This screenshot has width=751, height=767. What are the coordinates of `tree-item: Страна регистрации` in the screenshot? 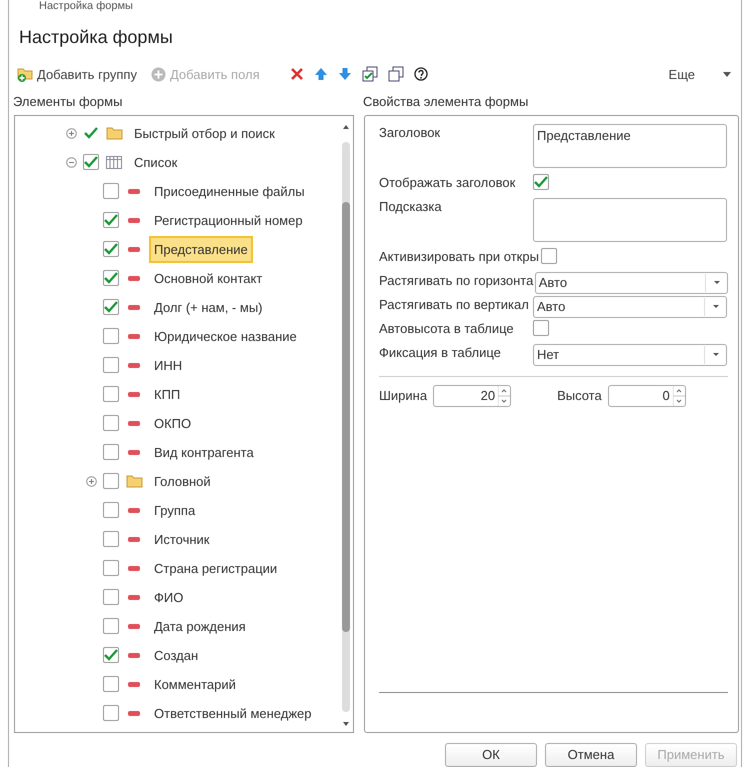 It's located at (215, 568).